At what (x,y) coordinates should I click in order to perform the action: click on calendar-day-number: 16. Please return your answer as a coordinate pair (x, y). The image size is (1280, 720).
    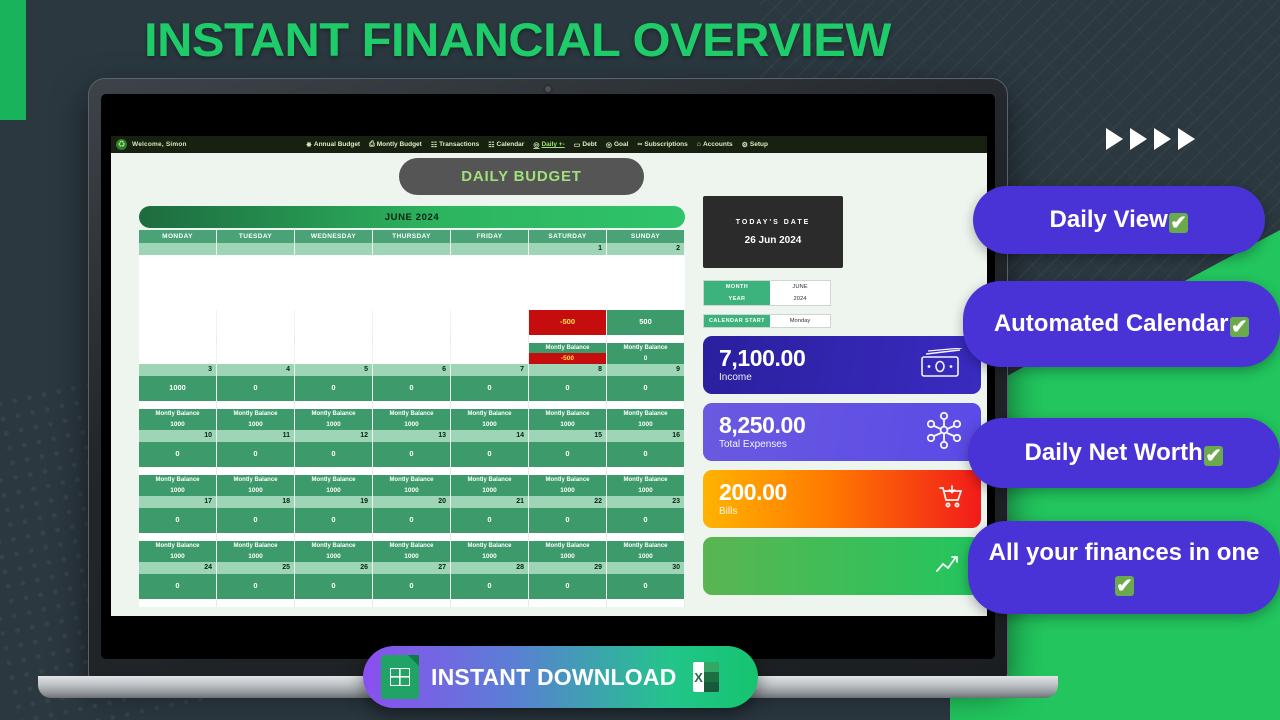
    Looking at the image, I should click on (646, 436).